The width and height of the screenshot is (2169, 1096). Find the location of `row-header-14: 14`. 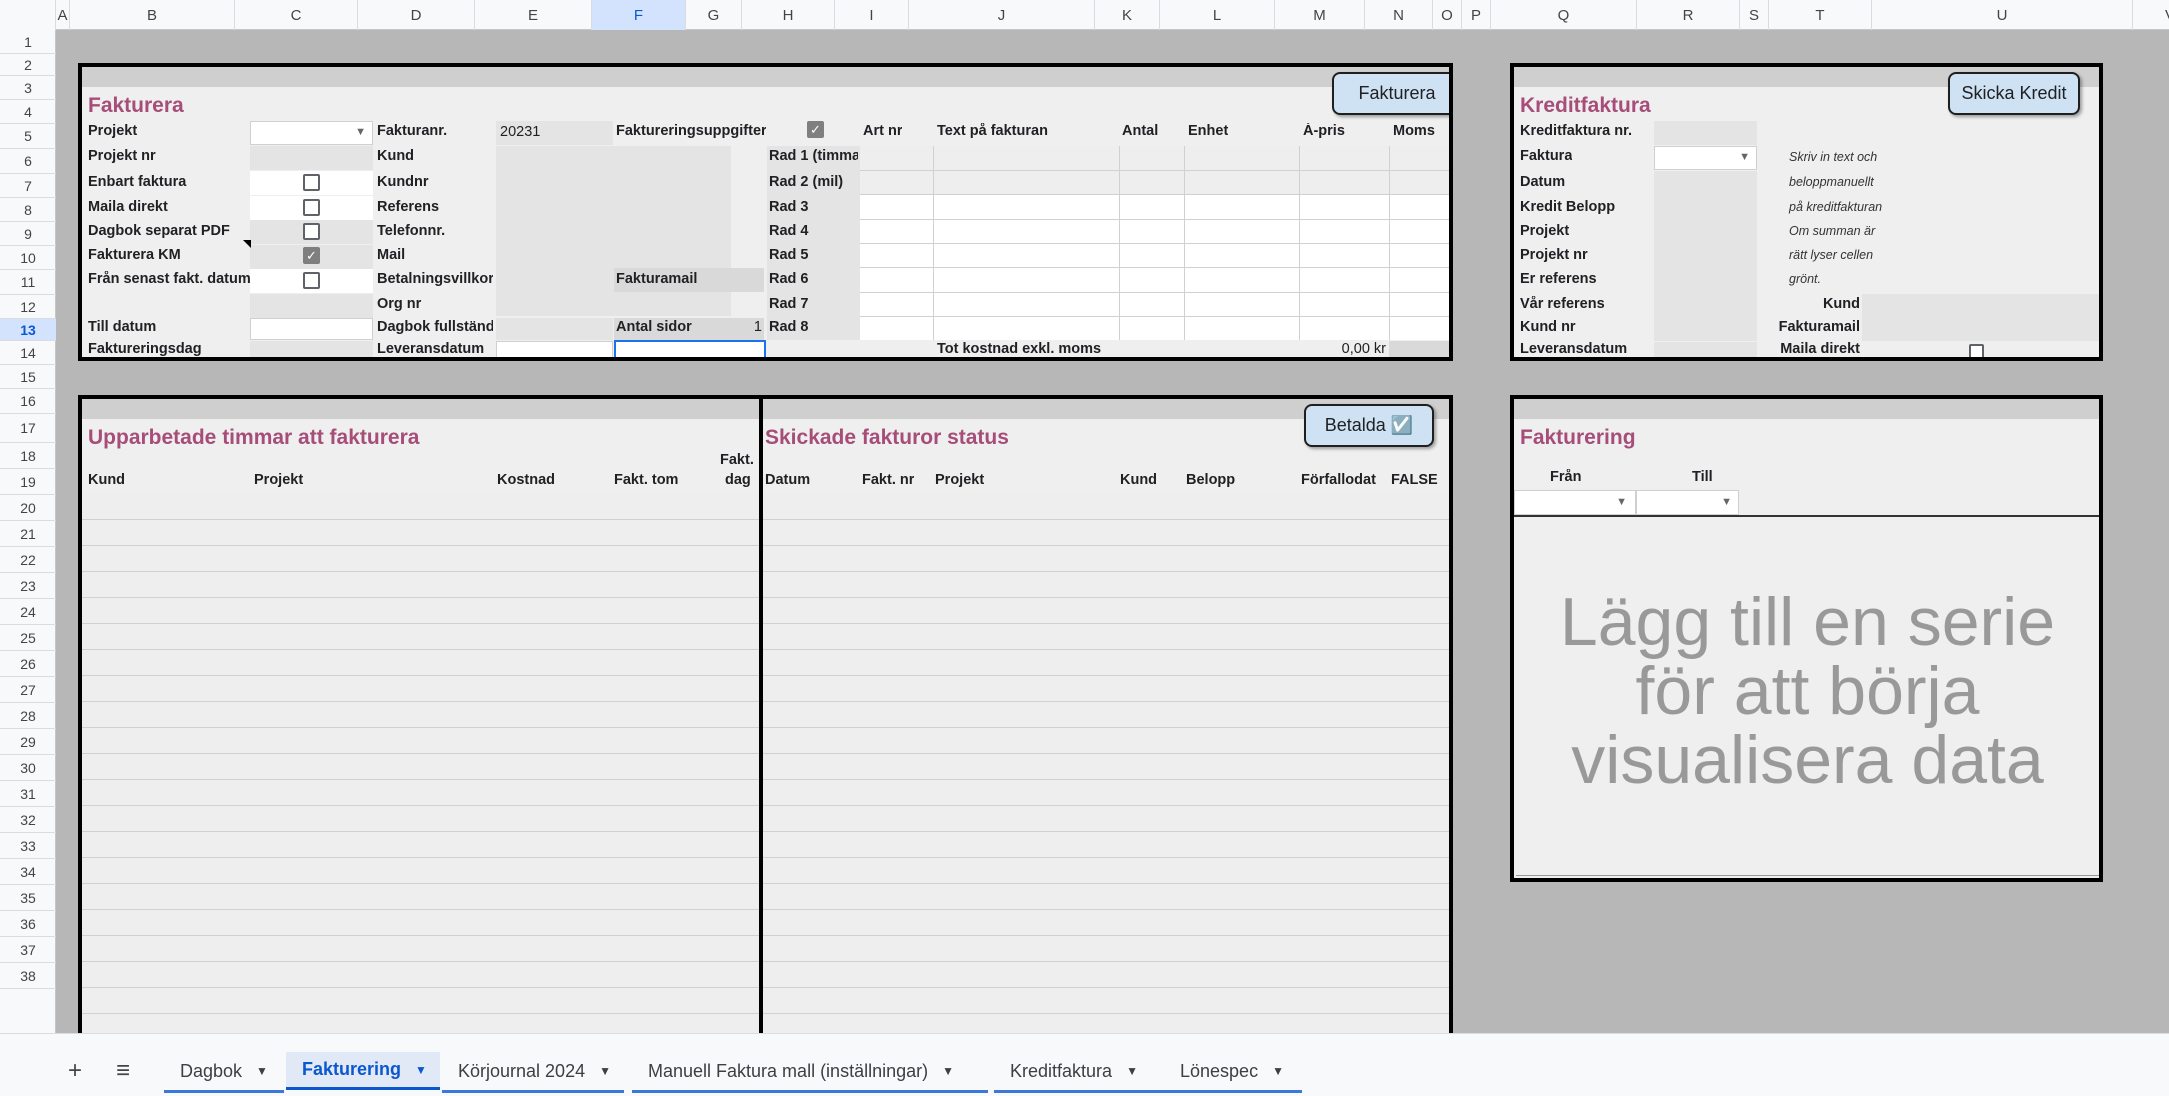

row-header-14: 14 is located at coordinates (28, 353).